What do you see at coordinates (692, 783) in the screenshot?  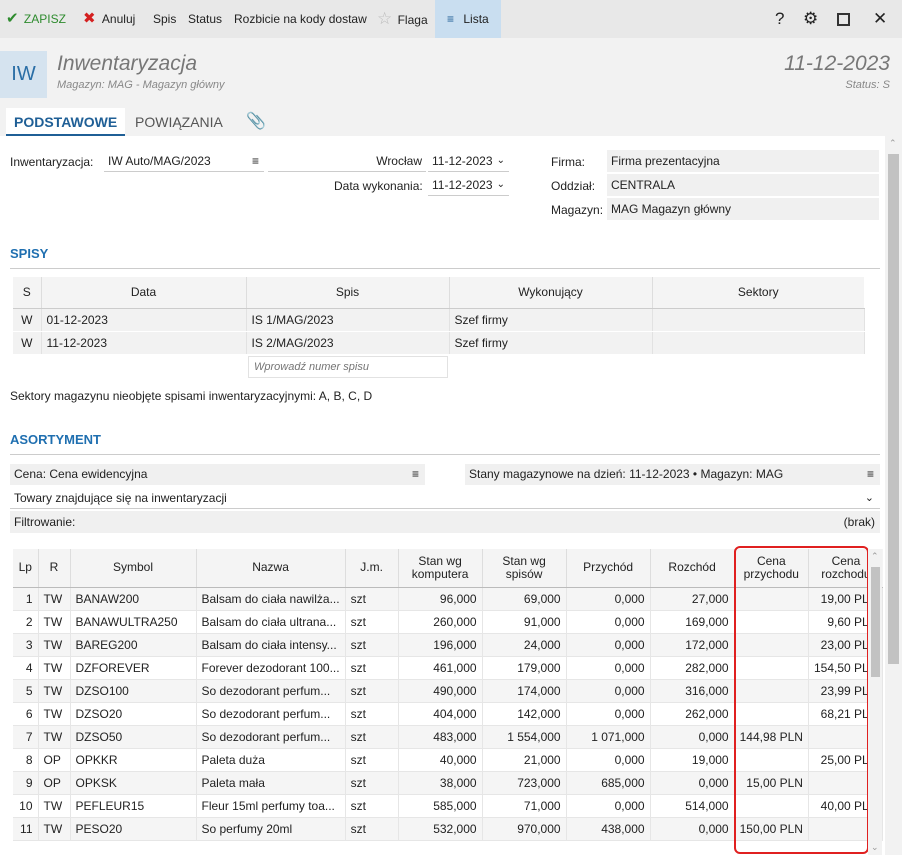 I see `table-cell: 0,000` at bounding box center [692, 783].